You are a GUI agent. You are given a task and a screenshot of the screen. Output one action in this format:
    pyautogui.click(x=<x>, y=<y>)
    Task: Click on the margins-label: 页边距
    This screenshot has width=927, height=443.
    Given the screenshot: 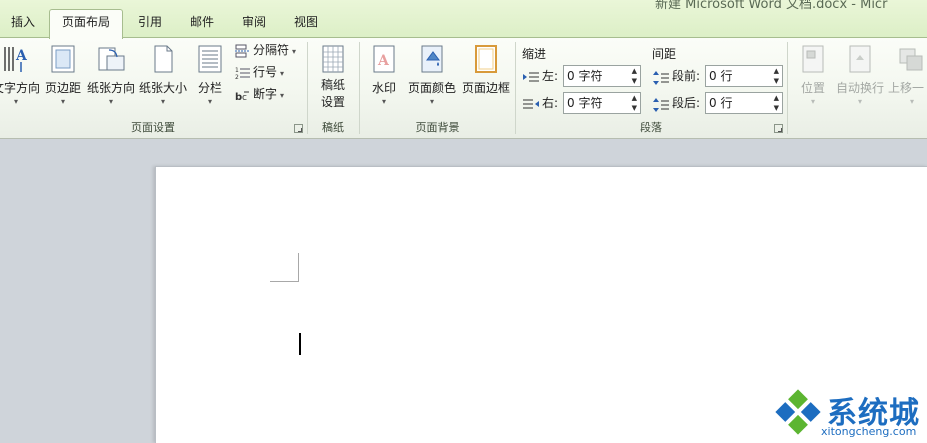 What is the action you would take?
    pyautogui.click(x=62, y=88)
    